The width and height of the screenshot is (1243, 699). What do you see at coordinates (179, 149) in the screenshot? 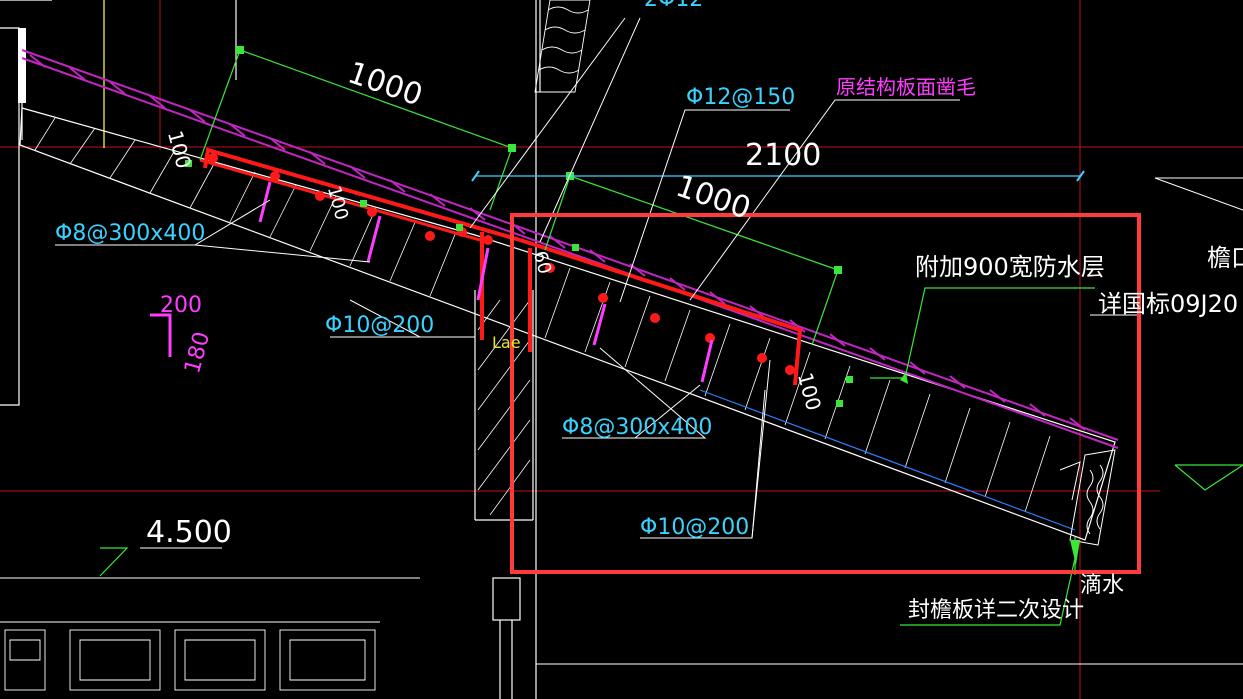
I see `label-dim-100-a: 100` at bounding box center [179, 149].